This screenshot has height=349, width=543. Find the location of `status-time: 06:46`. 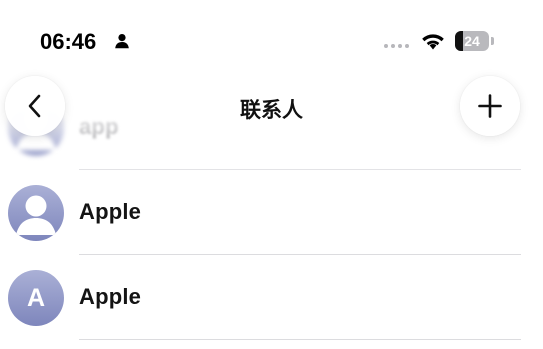

status-time: 06:46 is located at coordinates (68, 41).